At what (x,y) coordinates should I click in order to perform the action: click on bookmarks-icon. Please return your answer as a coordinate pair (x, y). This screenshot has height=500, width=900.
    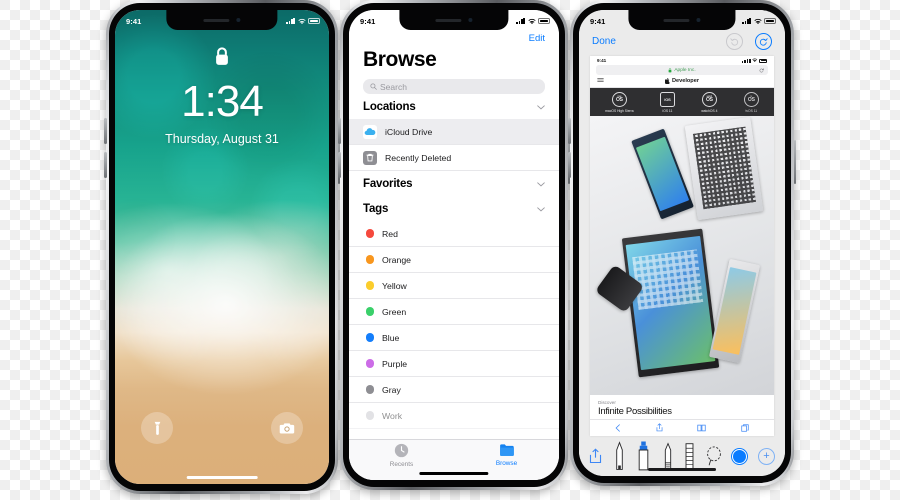
    Looking at the image, I should click on (701, 428).